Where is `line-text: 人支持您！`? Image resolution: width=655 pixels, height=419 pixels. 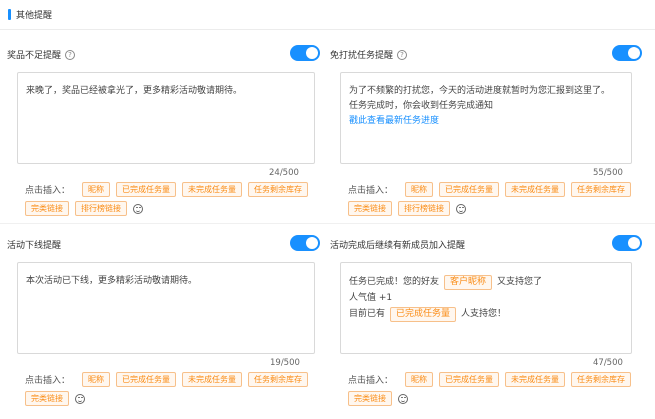
line-text: 人支持您！ is located at coordinates (484, 314).